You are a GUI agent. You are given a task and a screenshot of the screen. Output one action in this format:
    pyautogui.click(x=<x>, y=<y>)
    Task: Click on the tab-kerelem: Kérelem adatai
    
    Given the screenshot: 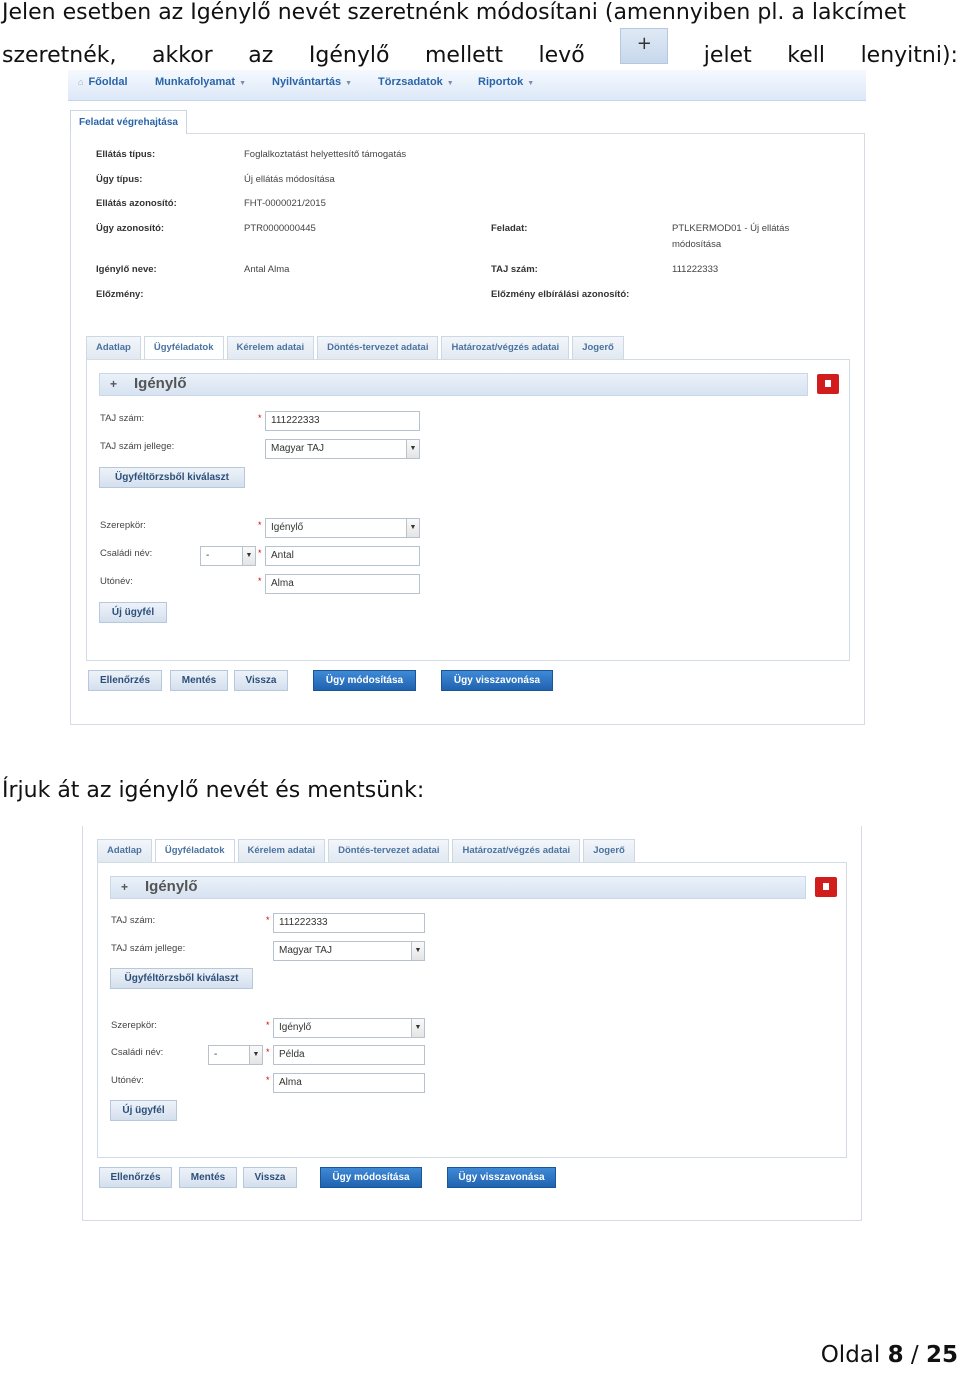 What is the action you would take?
    pyautogui.click(x=281, y=851)
    